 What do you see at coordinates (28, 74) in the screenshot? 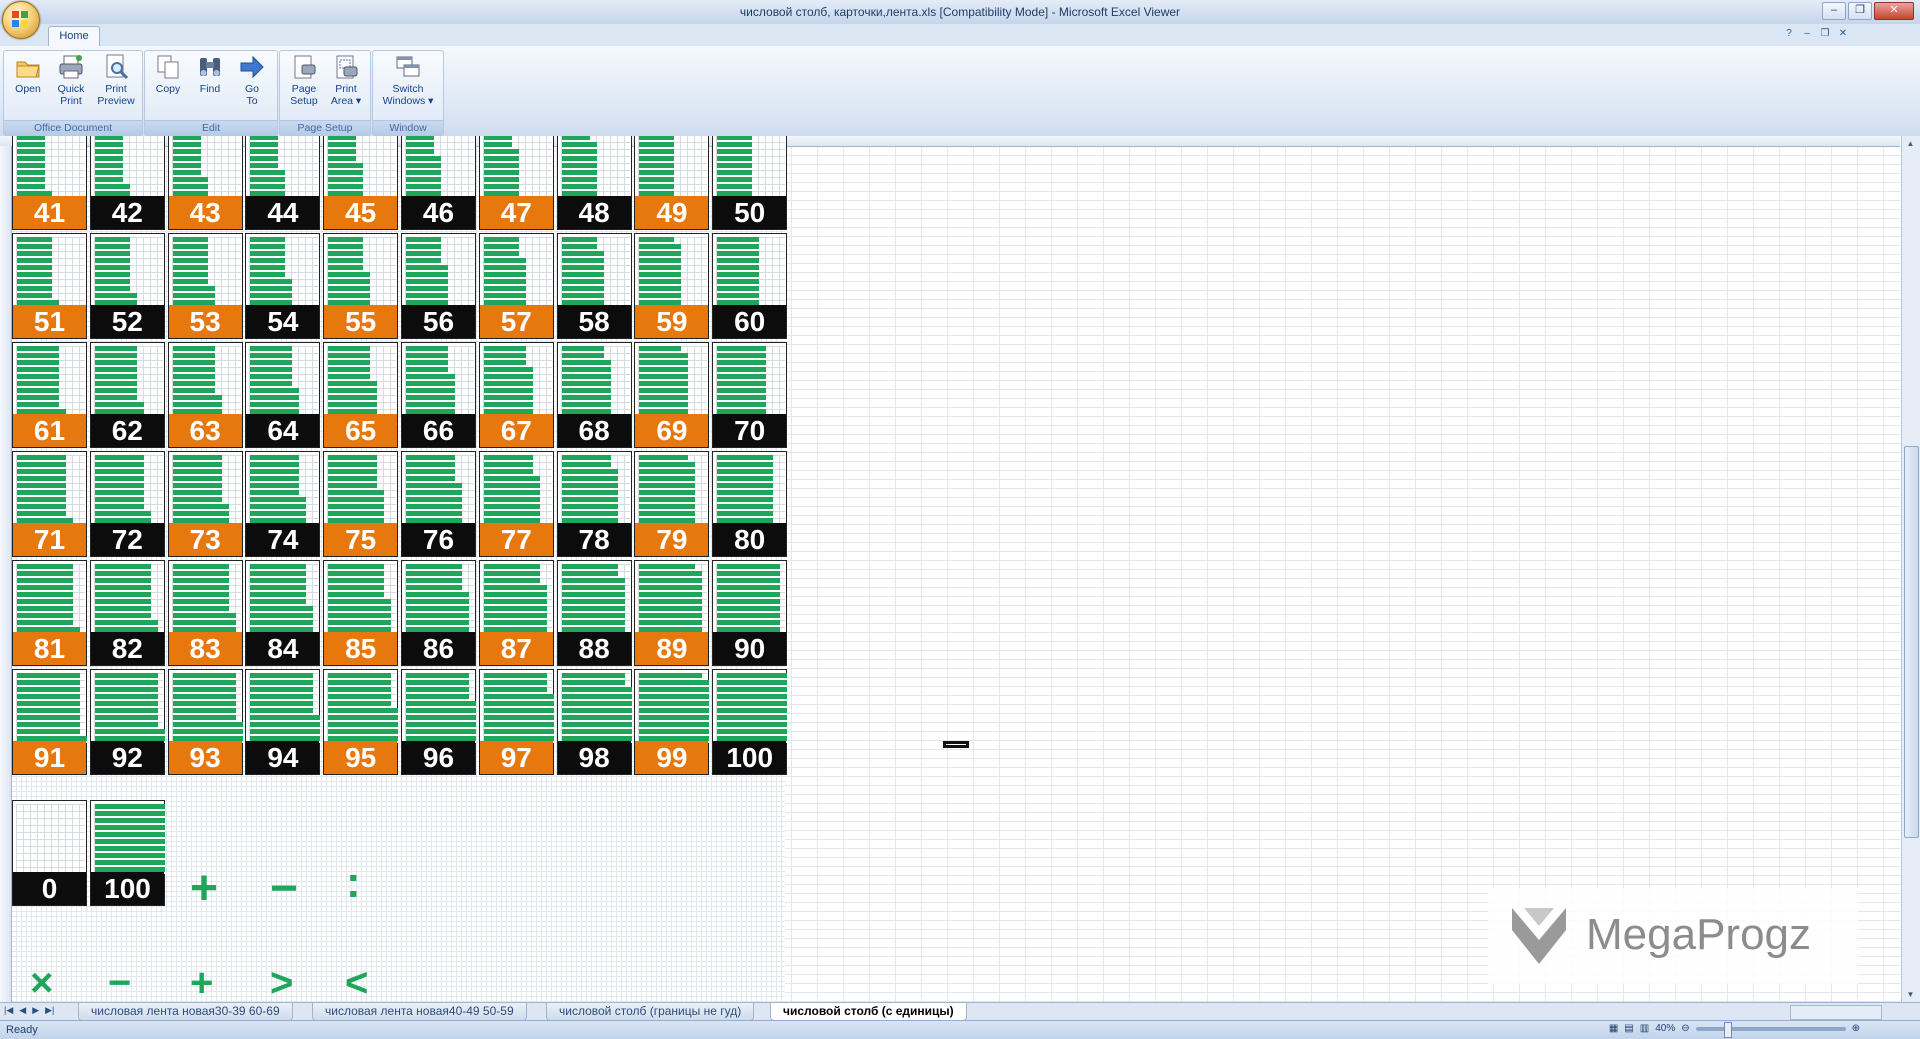
I see `open-button: Open` at bounding box center [28, 74].